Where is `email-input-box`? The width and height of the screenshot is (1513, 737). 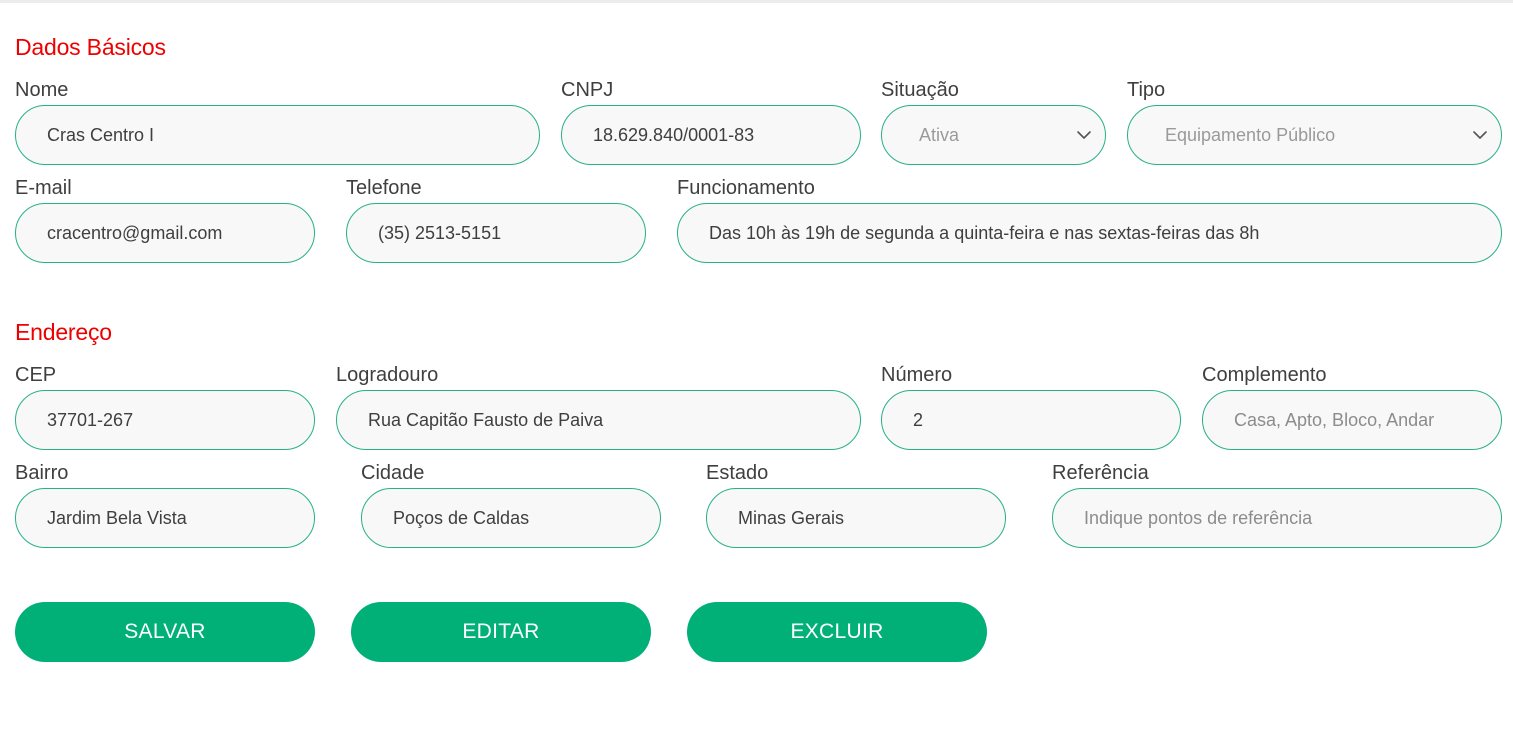 email-input-box is located at coordinates (165, 233).